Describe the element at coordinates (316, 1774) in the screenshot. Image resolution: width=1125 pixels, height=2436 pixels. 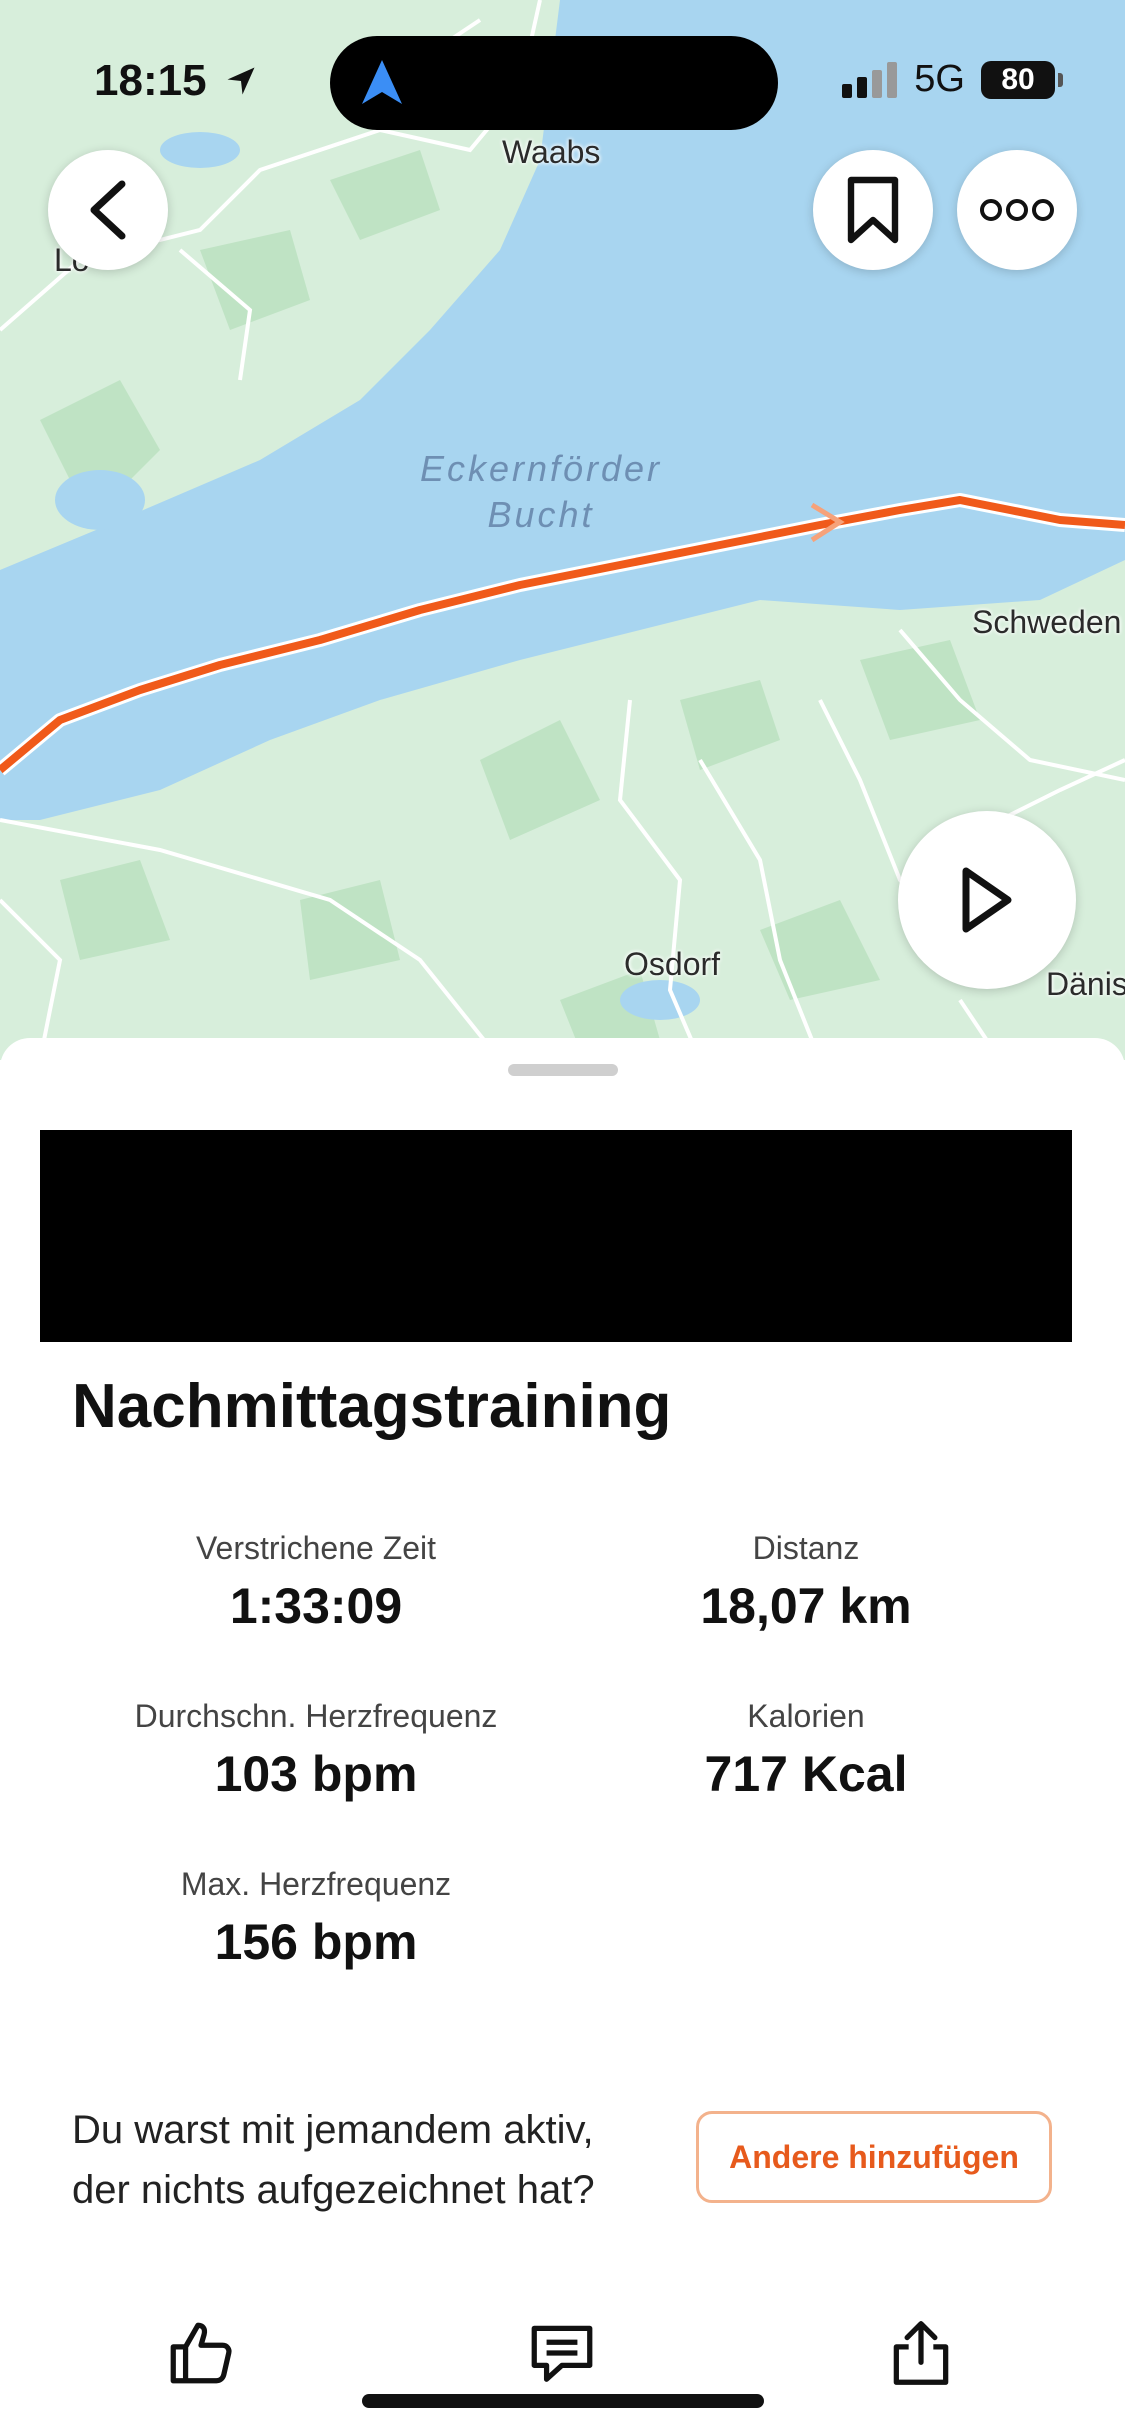
I see `stat-value: 103 bpm` at that location.